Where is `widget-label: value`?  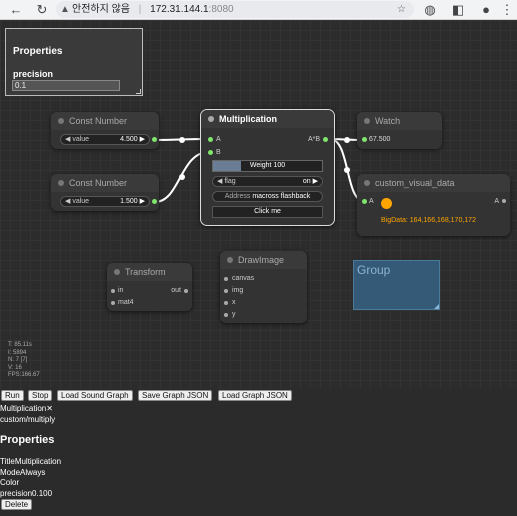 widget-label: value is located at coordinates (81, 201).